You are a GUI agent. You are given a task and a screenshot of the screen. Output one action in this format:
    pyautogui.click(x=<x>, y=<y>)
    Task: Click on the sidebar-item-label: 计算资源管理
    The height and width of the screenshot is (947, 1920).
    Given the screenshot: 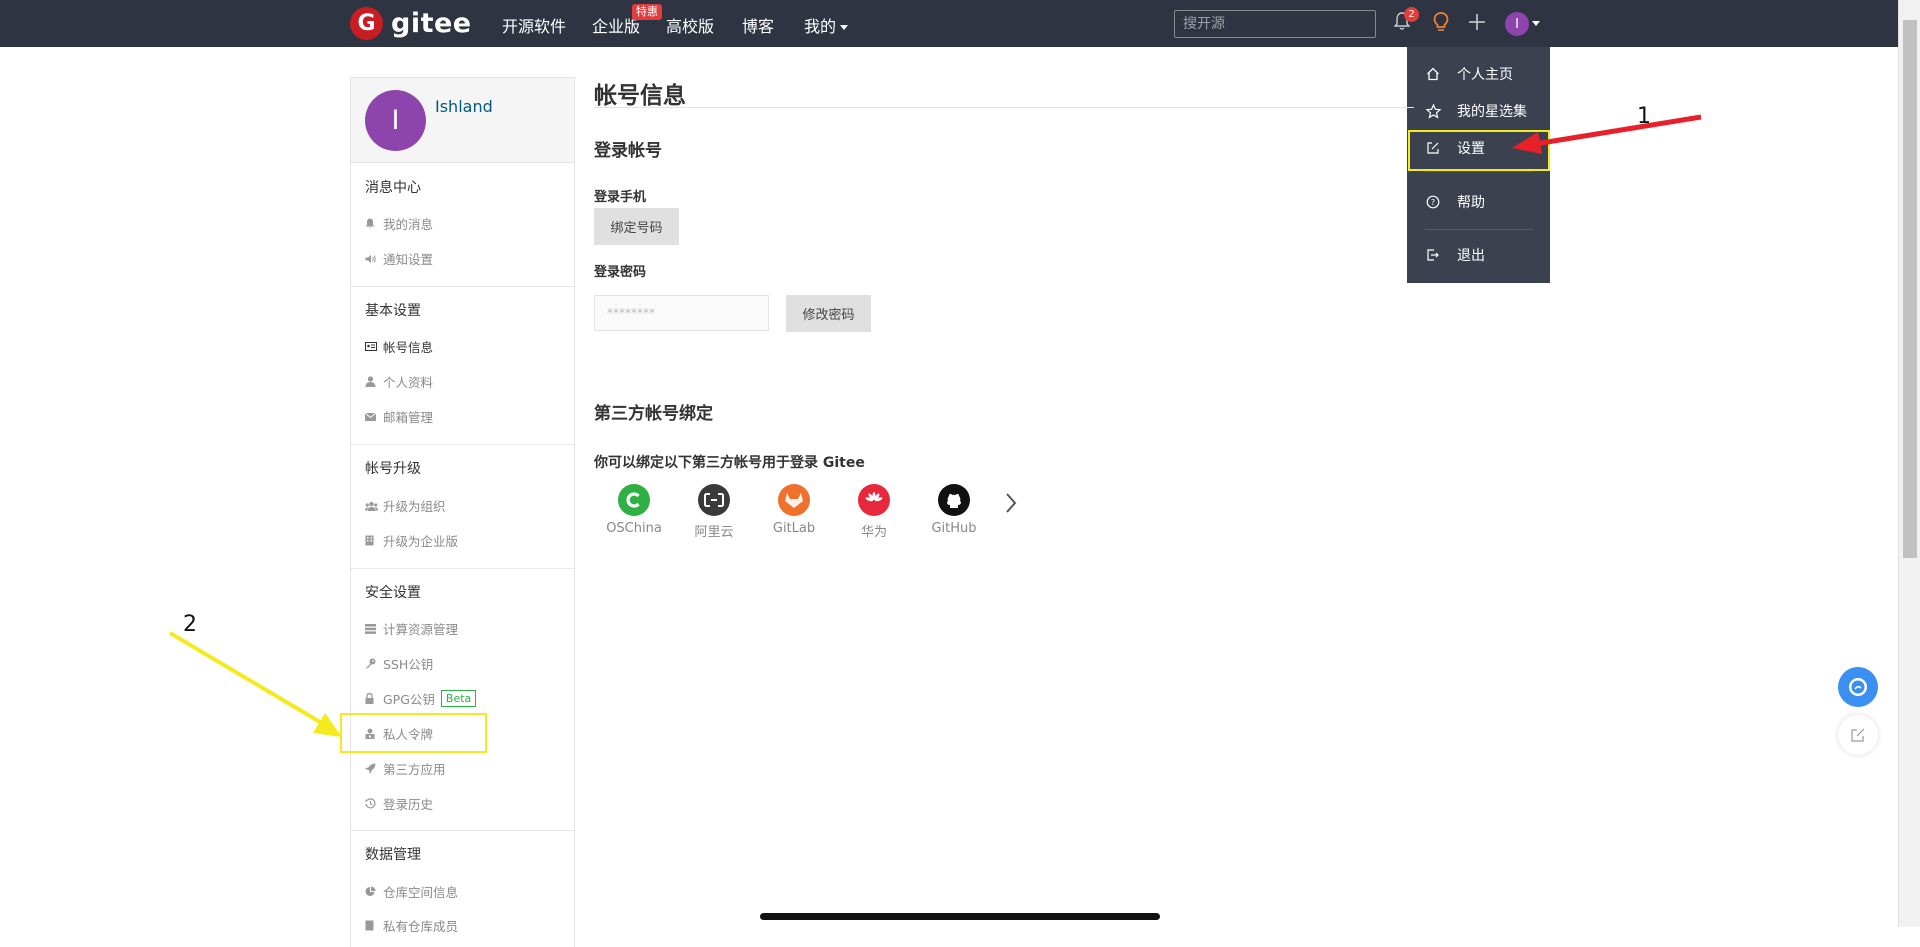 What is the action you would take?
    pyautogui.click(x=421, y=629)
    